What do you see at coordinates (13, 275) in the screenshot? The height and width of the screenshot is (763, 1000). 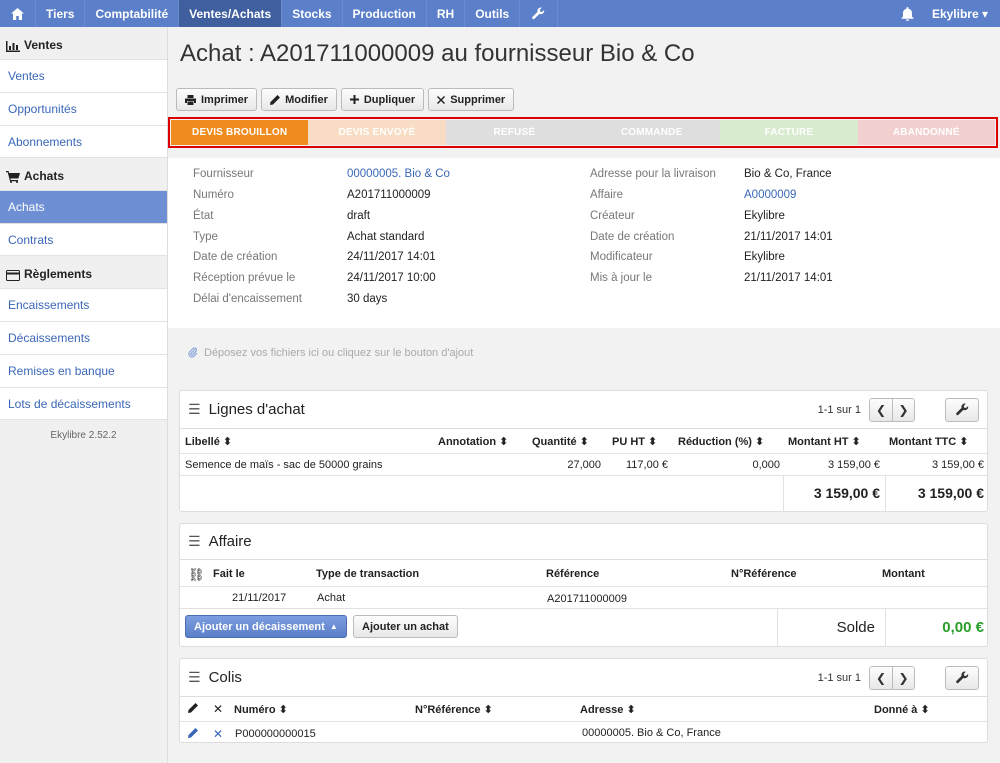 I see `credit-card-icon` at bounding box center [13, 275].